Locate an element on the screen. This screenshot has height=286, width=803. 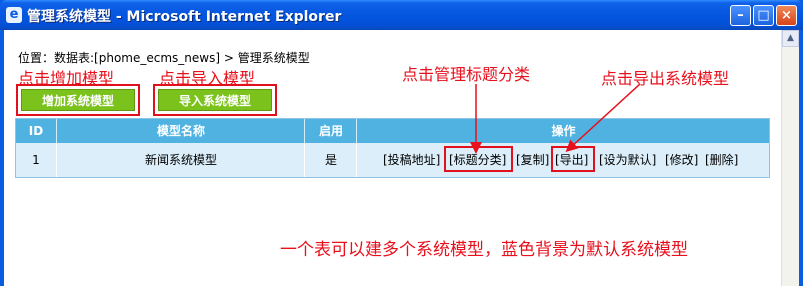
maximize-button: □ is located at coordinates (763, 15).